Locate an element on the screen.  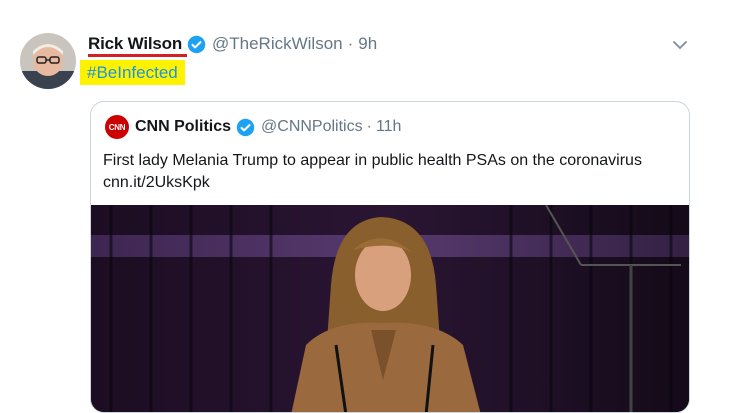
cnn-avatar: CNN is located at coordinates (117, 127).